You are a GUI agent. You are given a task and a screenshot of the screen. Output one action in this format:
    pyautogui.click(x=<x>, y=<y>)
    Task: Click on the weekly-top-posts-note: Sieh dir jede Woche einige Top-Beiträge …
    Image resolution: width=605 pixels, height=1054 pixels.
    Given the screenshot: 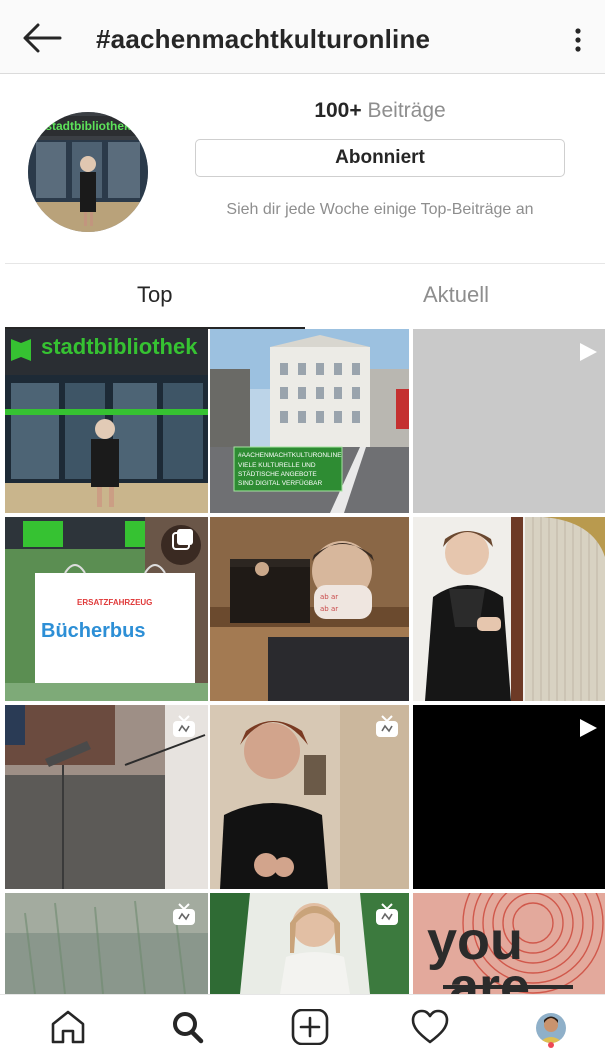 What is the action you would take?
    pyautogui.click(x=380, y=209)
    